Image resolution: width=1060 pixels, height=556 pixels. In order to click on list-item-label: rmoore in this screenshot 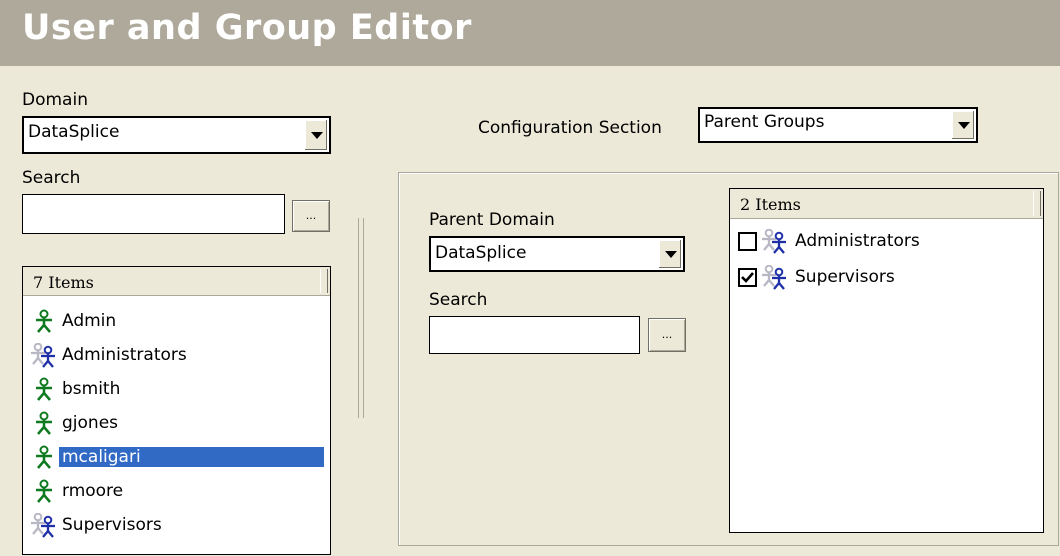, I will do `click(93, 491)`.